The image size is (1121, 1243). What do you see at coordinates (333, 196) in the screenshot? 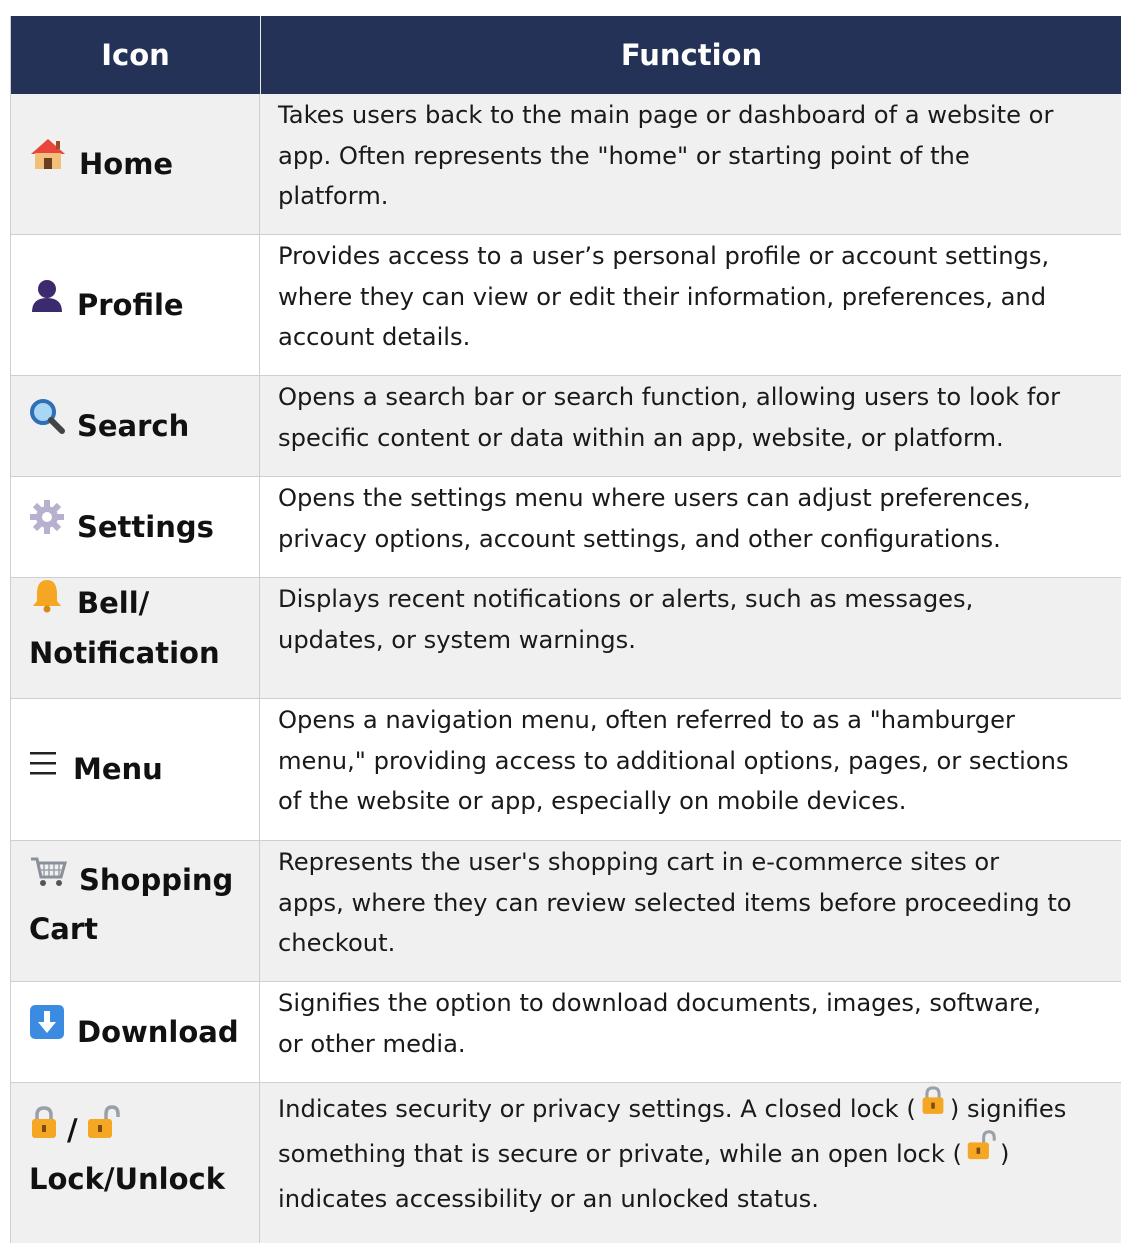
I see `description-line: platform.` at bounding box center [333, 196].